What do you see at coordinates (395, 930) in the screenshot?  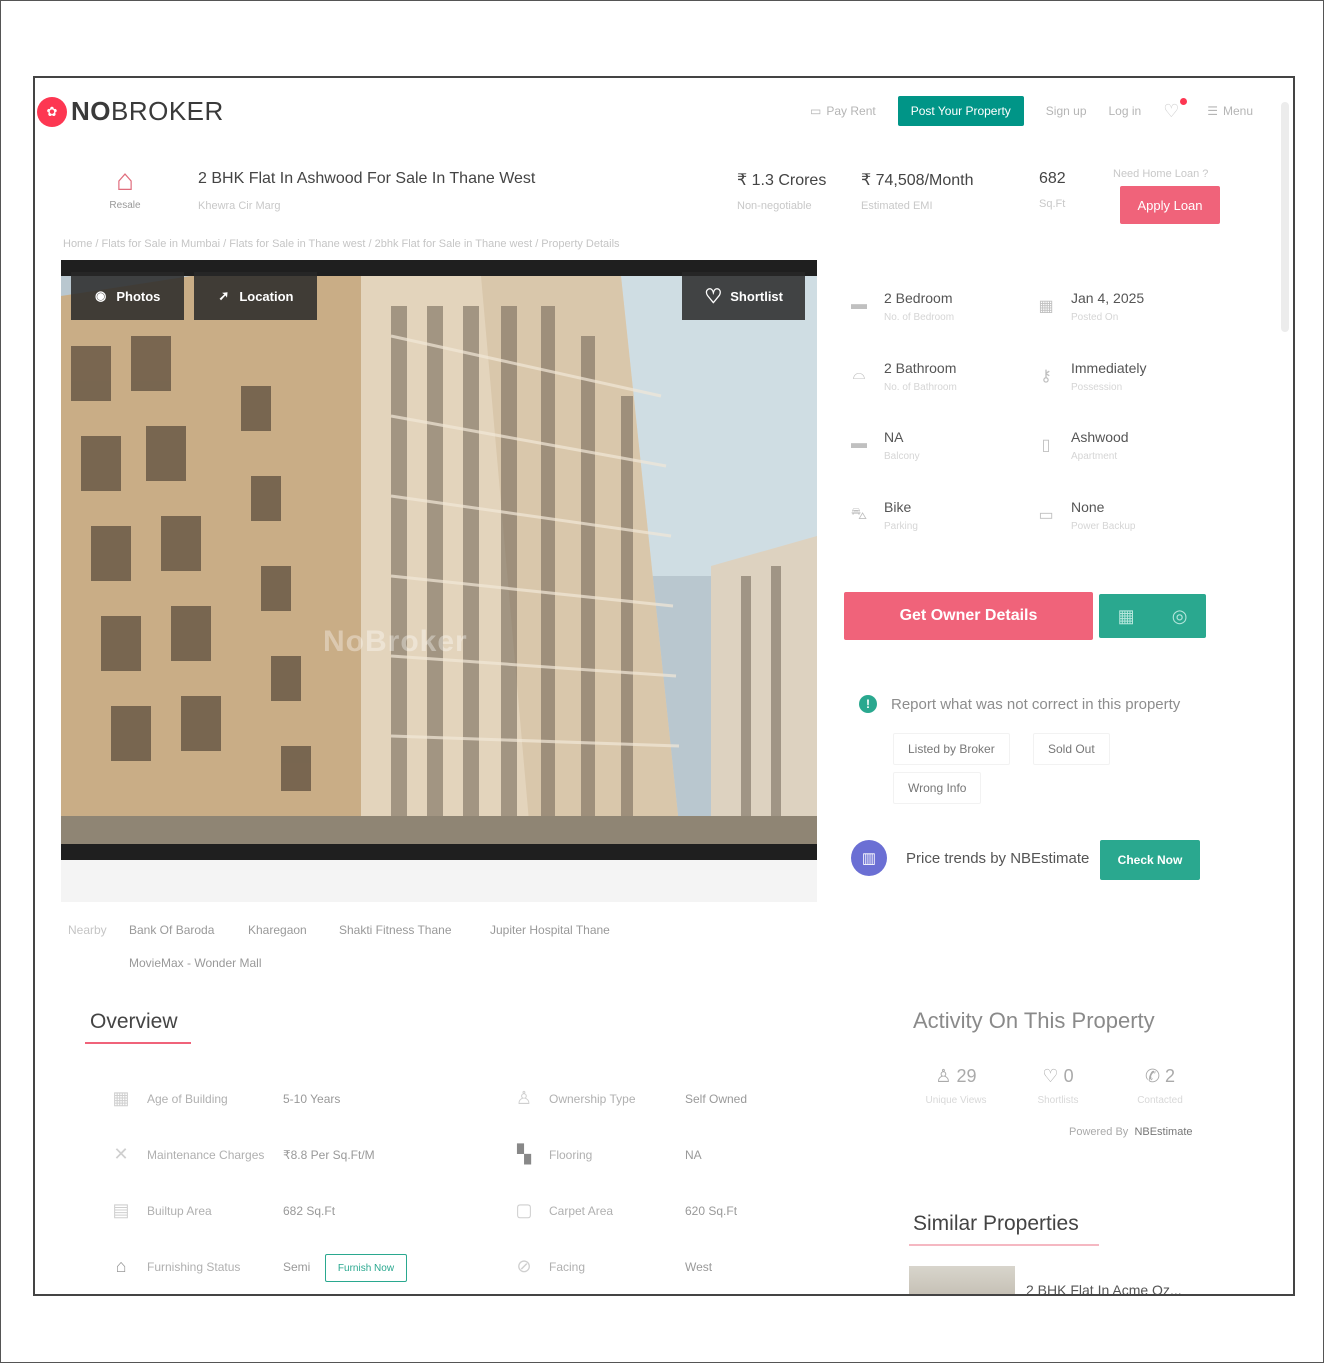 I see `nearby-place: Shakti Fitness Thane` at bounding box center [395, 930].